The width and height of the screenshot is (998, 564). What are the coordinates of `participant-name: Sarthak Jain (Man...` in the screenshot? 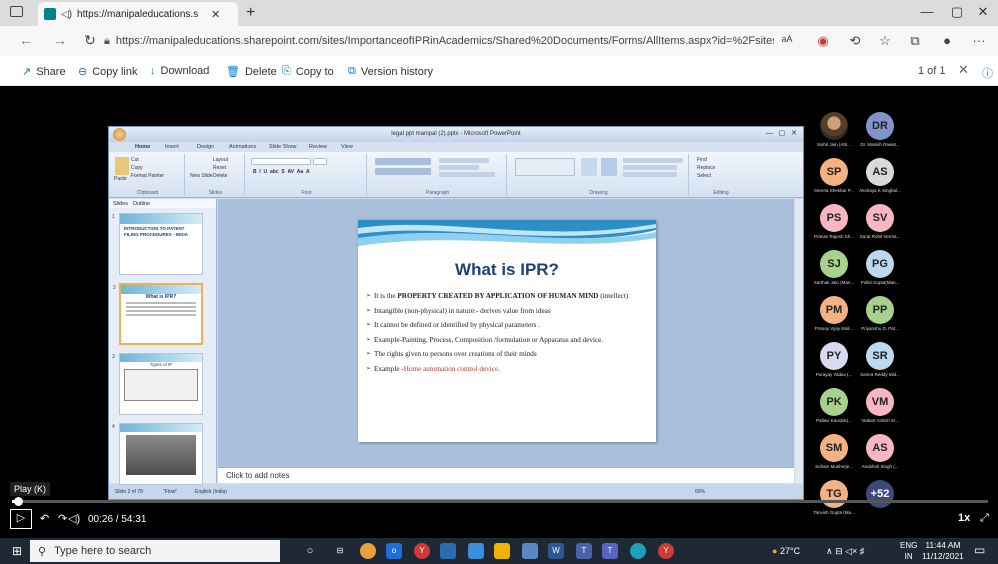 It's located at (834, 282).